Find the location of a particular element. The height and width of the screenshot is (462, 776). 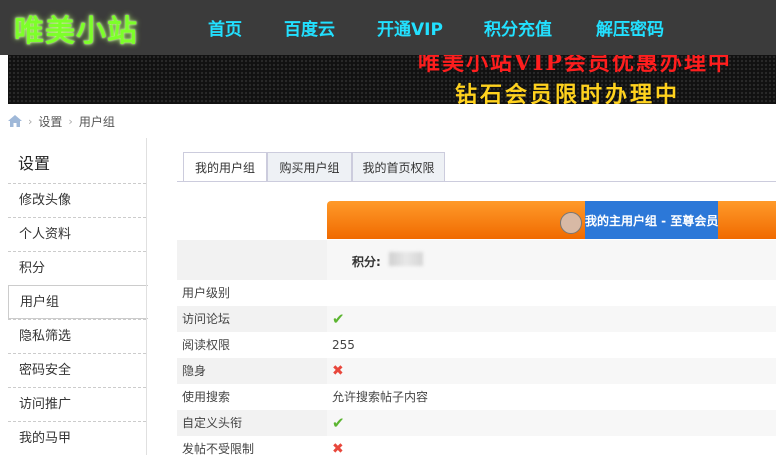

perm-name: 访问论坛 is located at coordinates (252, 319).